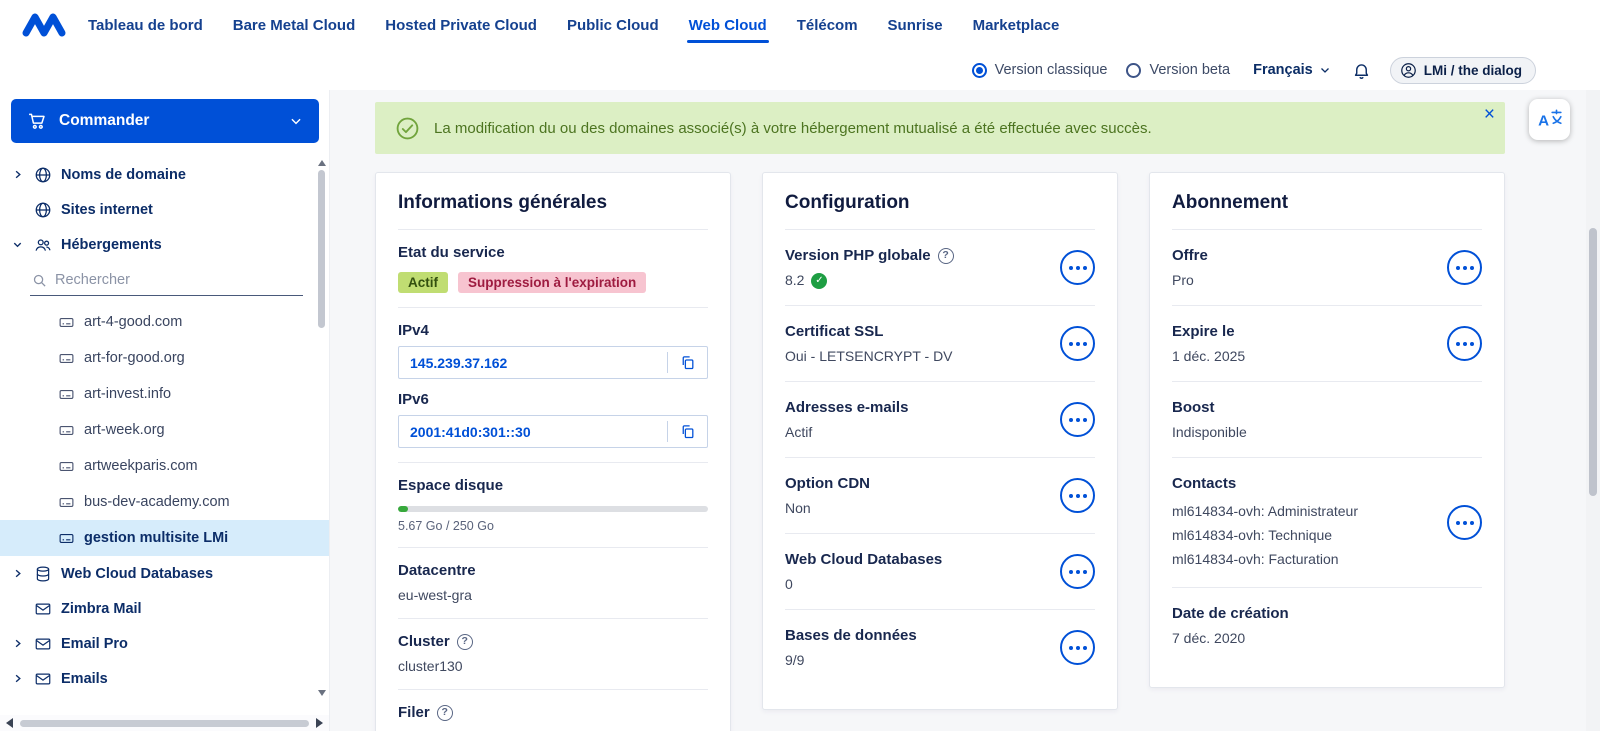 The width and height of the screenshot is (1600, 731). Describe the element at coordinates (319, 723) in the screenshot. I see `scroll-right-arrow` at that location.